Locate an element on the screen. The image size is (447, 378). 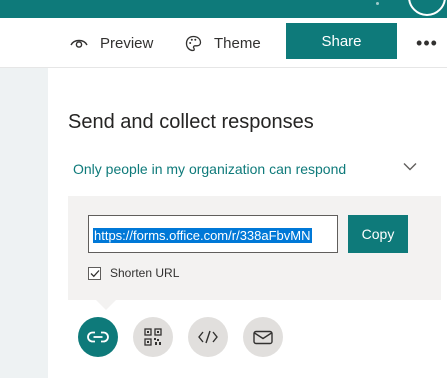
send-embed-button is located at coordinates (208, 337).